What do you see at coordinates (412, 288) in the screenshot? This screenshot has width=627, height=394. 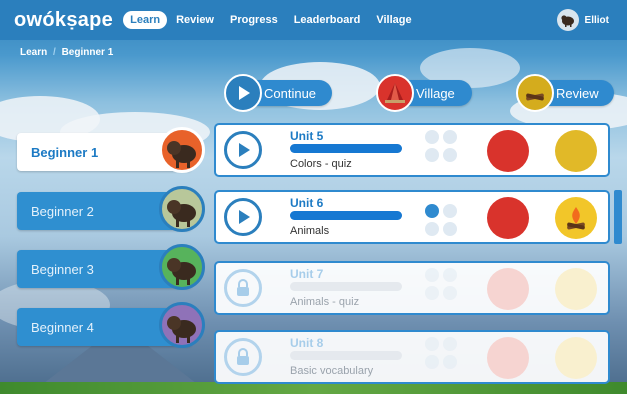 I see `unit-card: Unit 7 Animals - quiz` at bounding box center [412, 288].